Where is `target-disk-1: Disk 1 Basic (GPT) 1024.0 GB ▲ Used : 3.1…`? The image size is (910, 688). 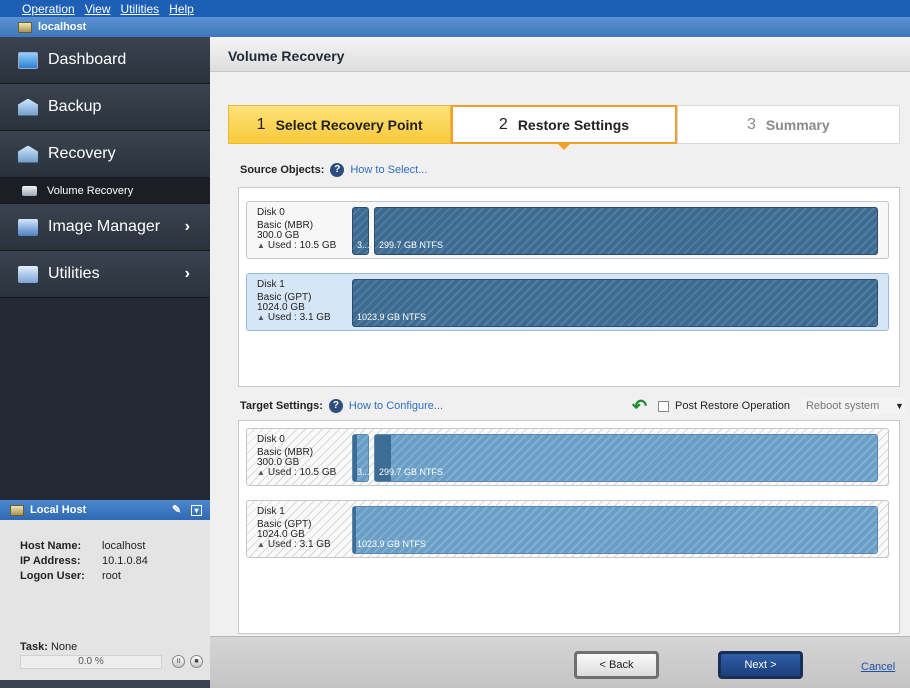
target-disk-1: Disk 1 Basic (GPT) 1024.0 GB ▲ Used : 3.1… is located at coordinates (567, 529).